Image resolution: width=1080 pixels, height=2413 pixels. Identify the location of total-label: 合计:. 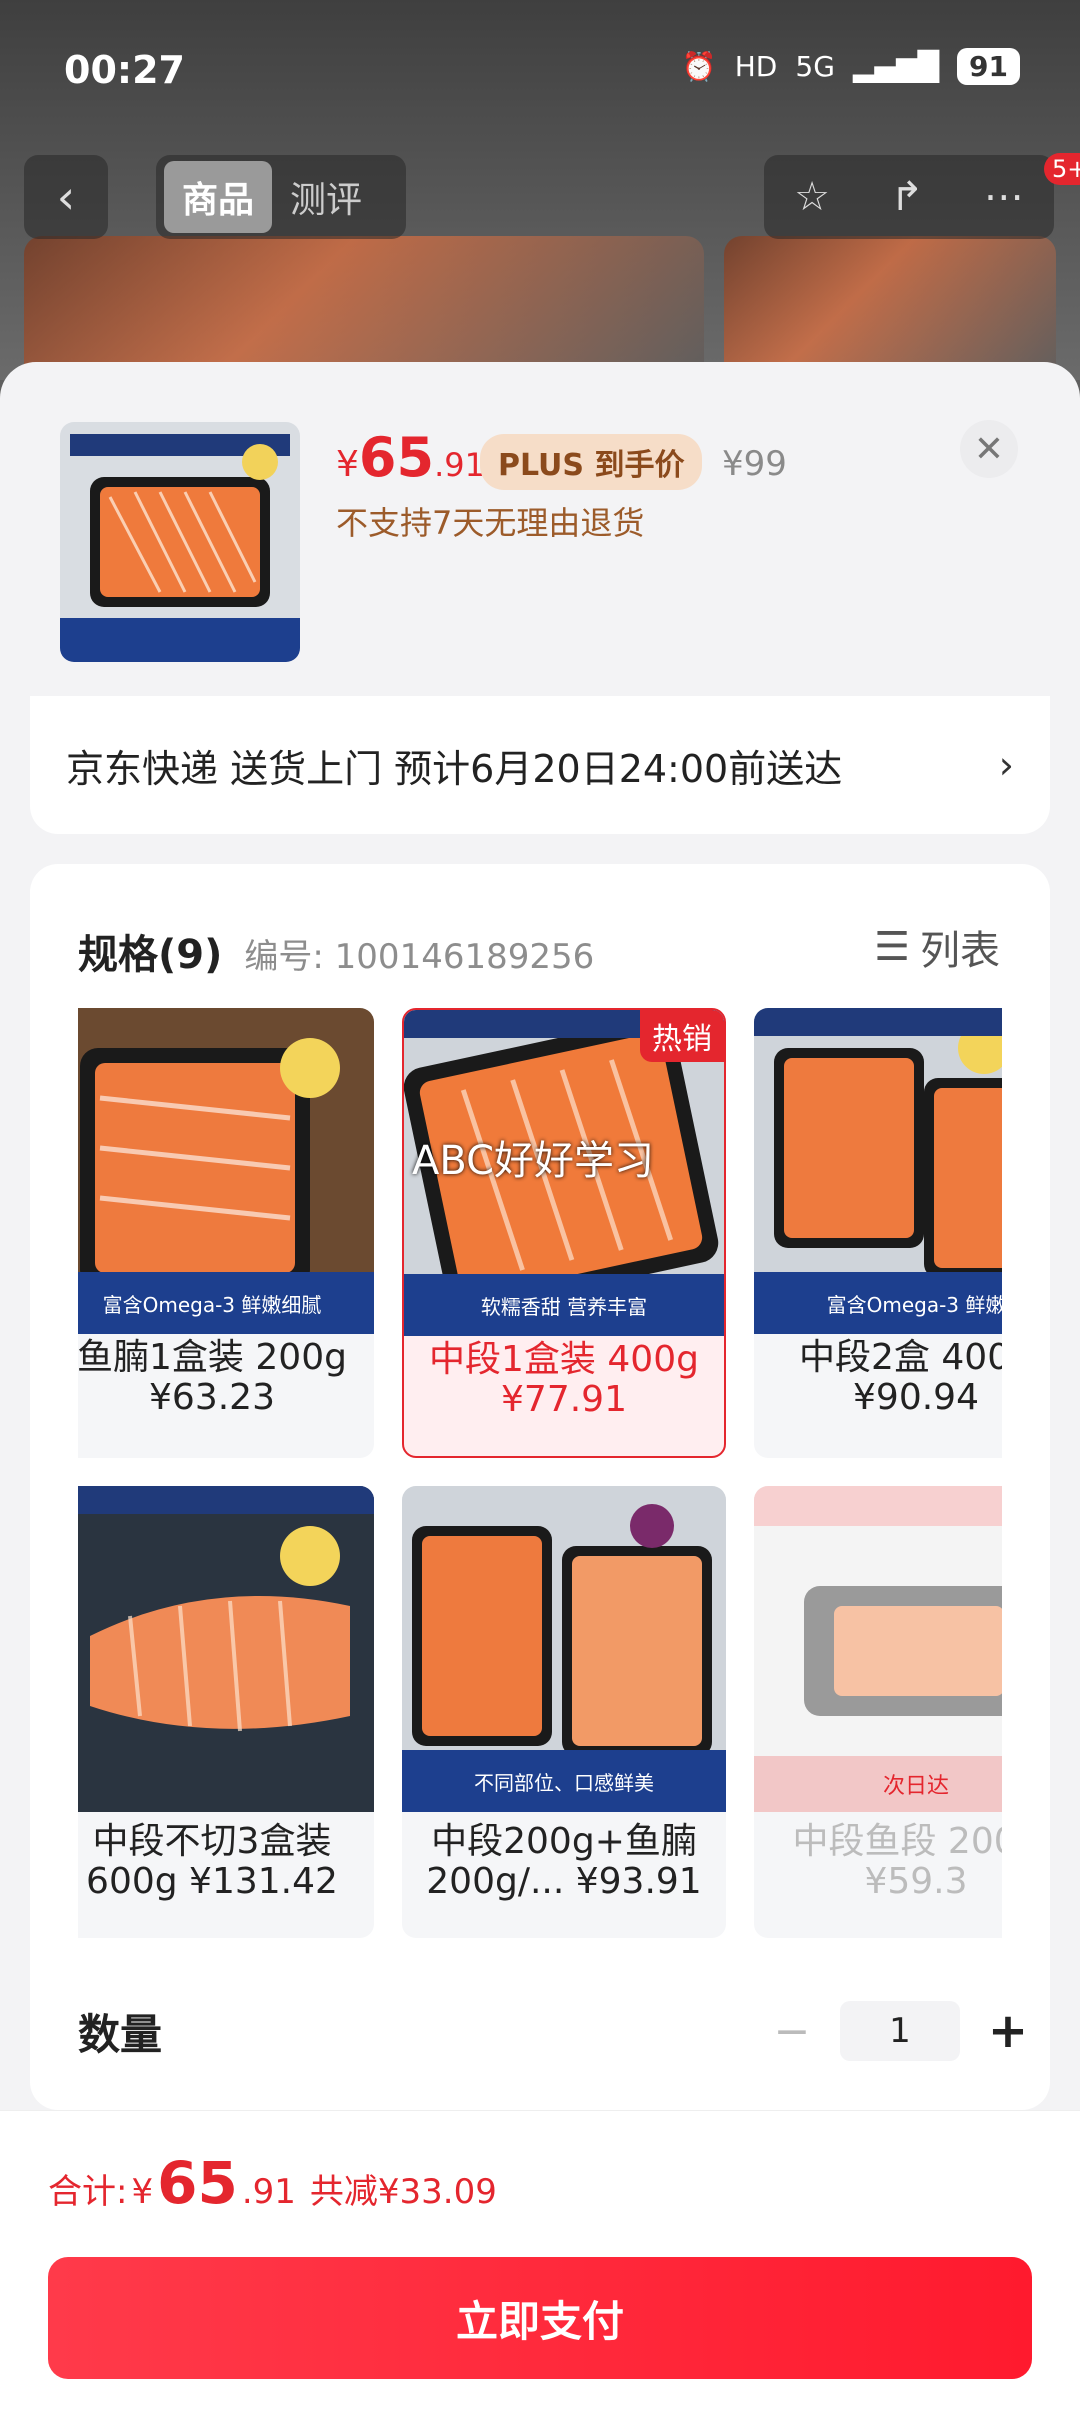
(88, 2192).